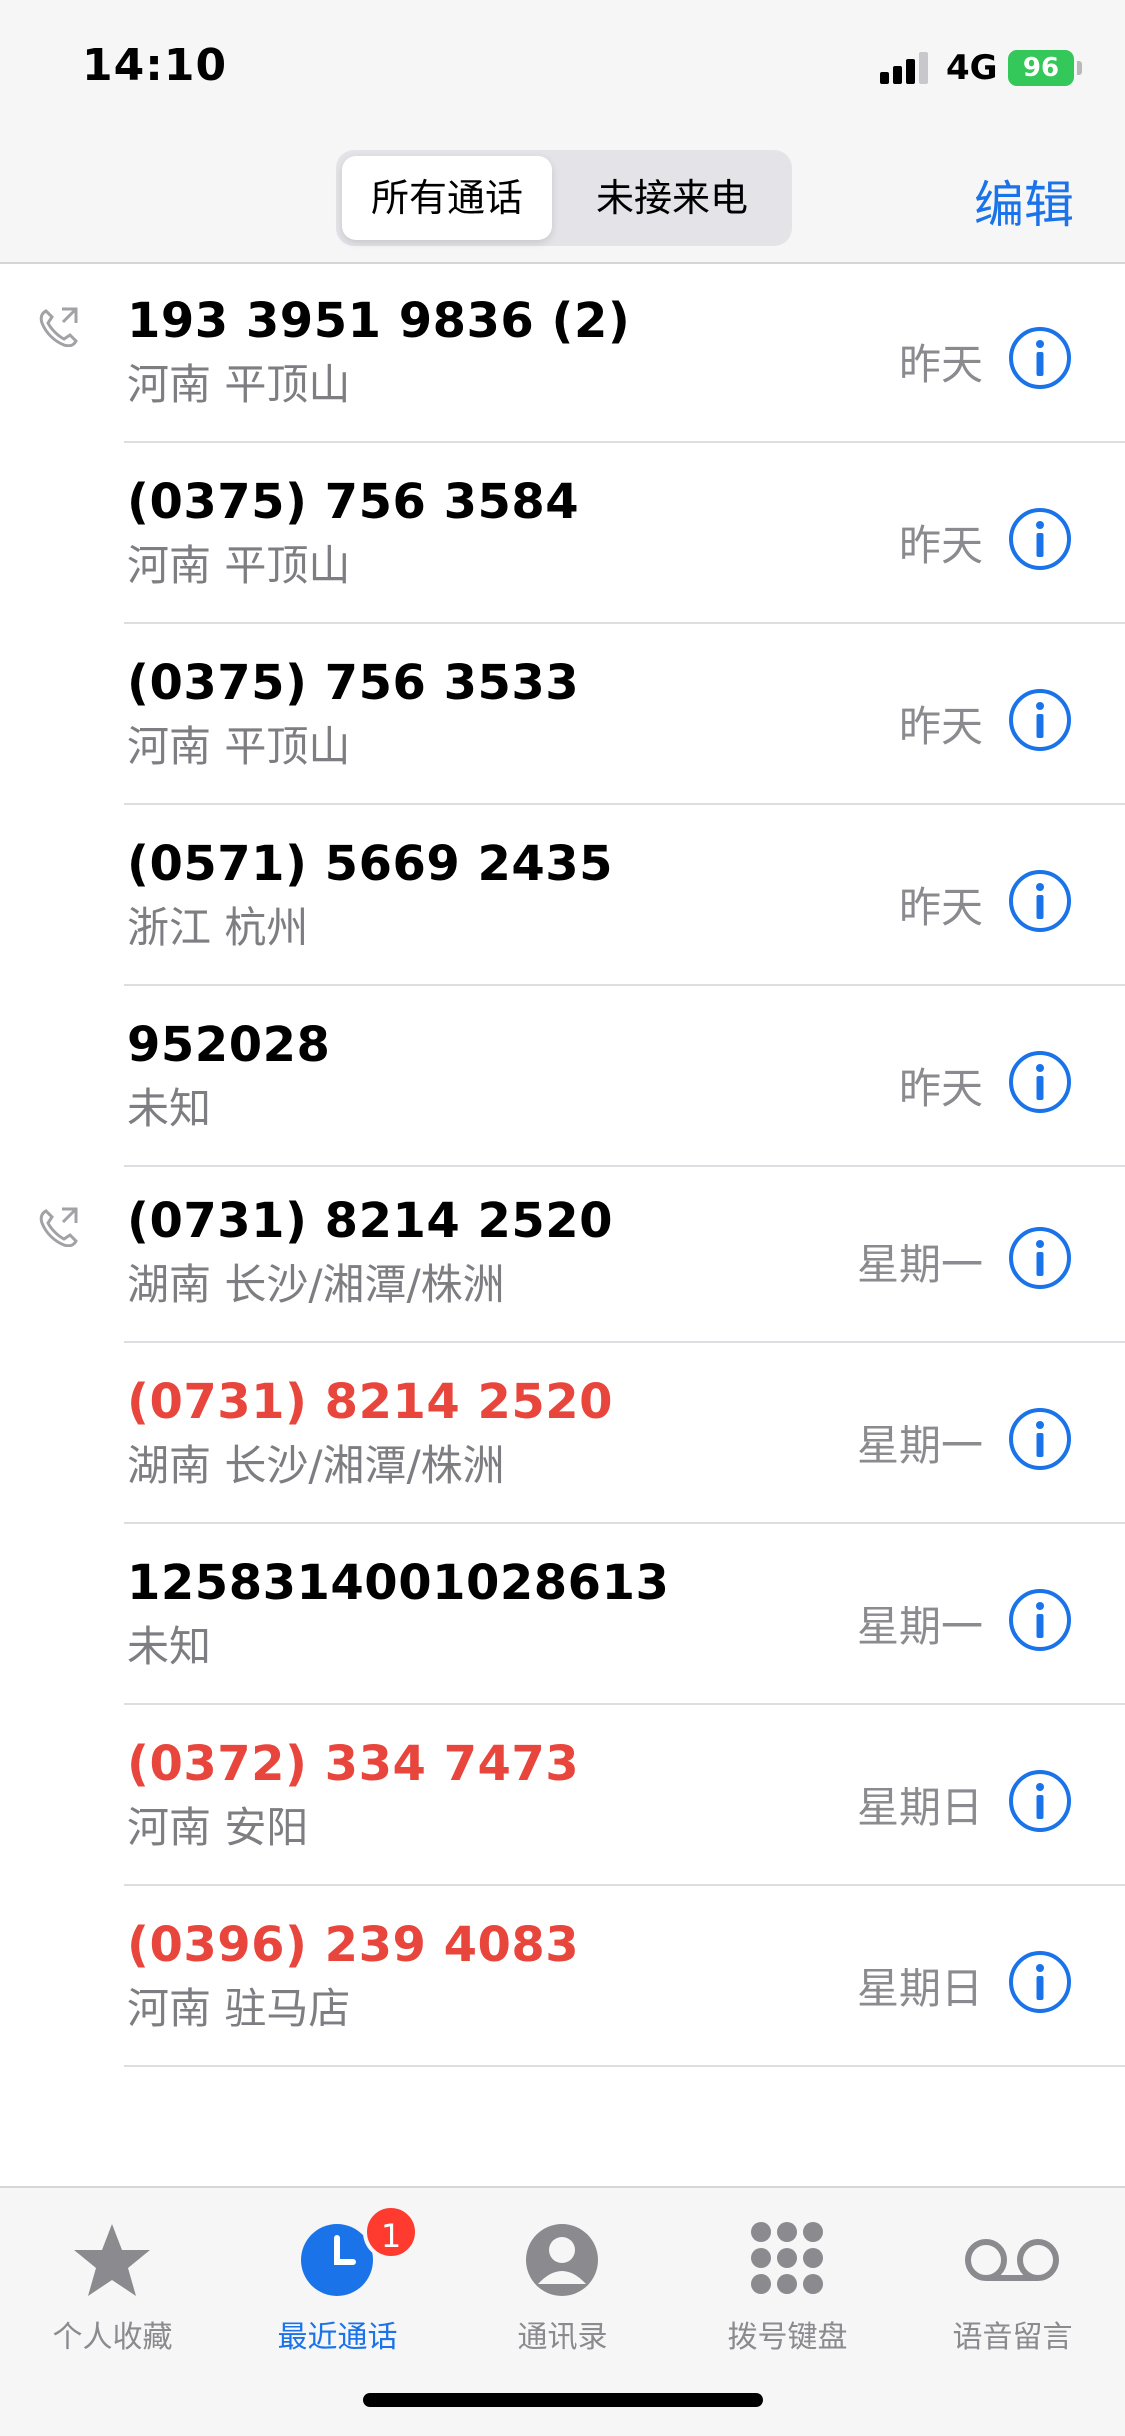 This screenshot has height=2436, width=1125. What do you see at coordinates (1079, 68) in the screenshot?
I see `battery-tip` at bounding box center [1079, 68].